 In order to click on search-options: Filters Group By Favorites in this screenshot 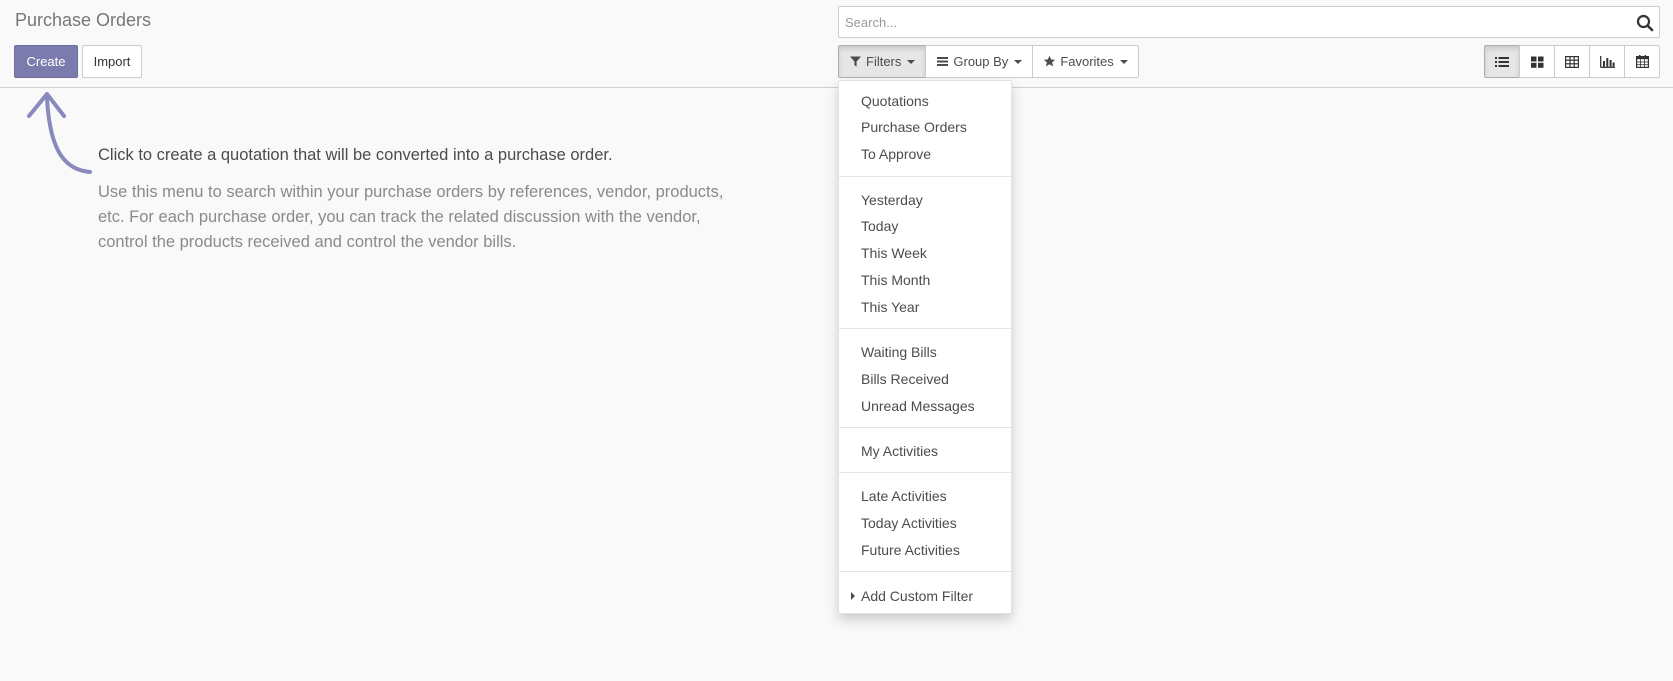, I will do `click(988, 61)`.